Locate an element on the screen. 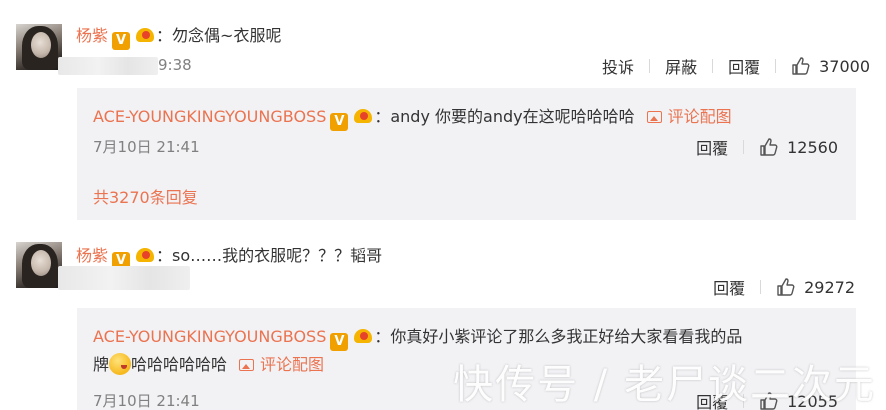 This screenshot has width=886, height=410. reply-text: 你真好小紫评论了那么多我正好给大家看看我的品 is located at coordinates (566, 336).